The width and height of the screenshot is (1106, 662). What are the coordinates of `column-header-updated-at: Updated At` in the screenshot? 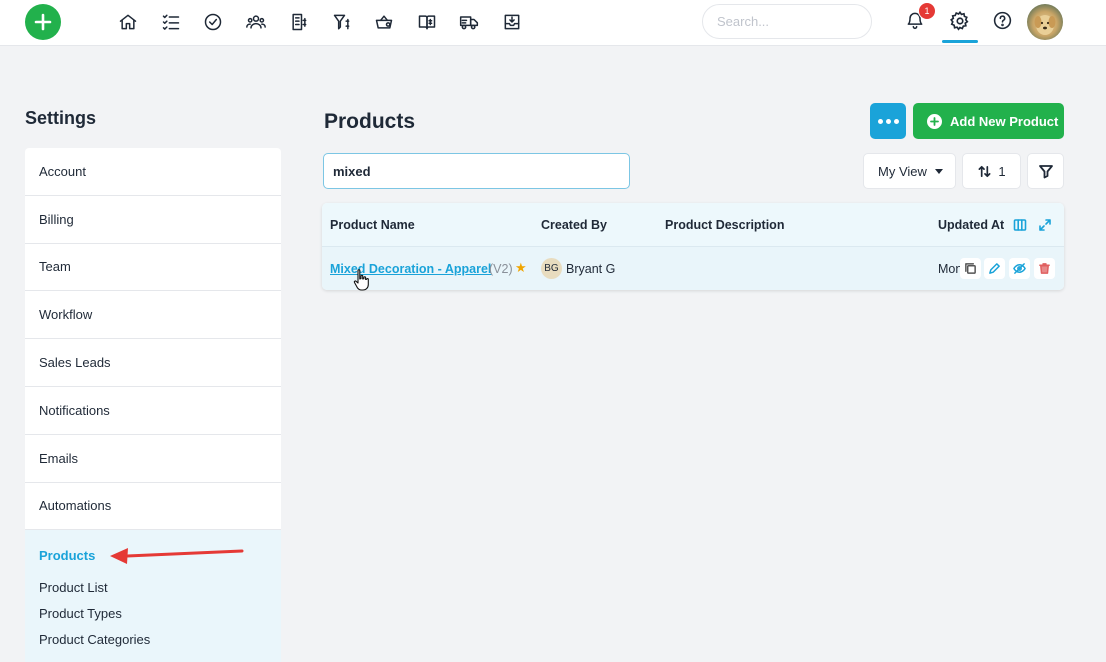 It's located at (972, 225).